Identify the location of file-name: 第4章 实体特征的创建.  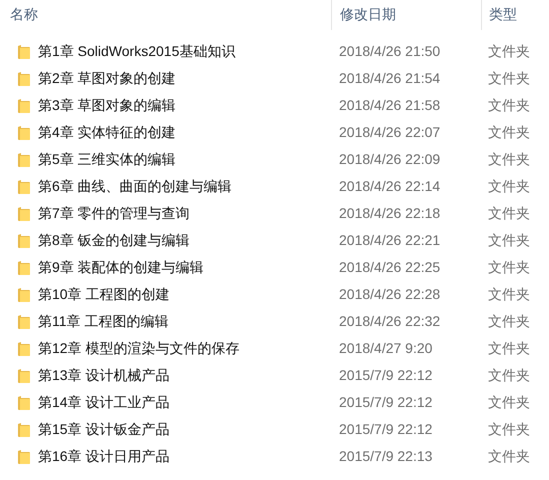
(107, 132).